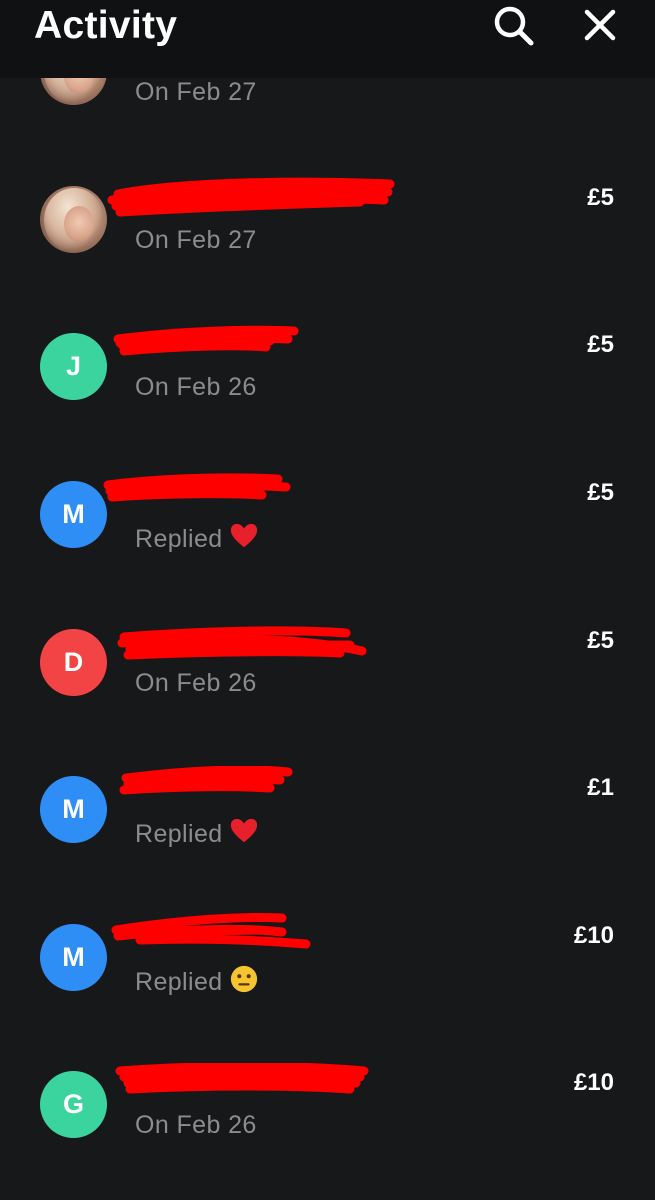  Describe the element at coordinates (327, 241) in the screenshot. I see `list-item: On Feb 27 £5` at that location.